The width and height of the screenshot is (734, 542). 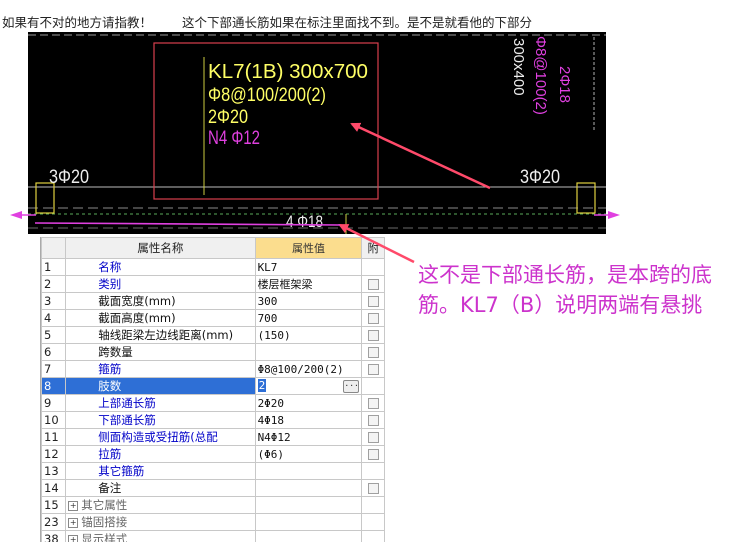 I want to click on table-row: 13 其它箍筋, so click(x=213, y=471).